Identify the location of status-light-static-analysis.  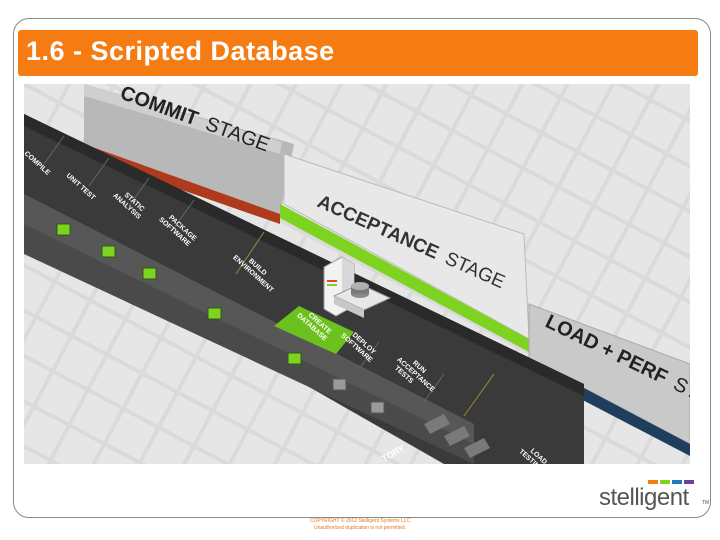
(149, 273).